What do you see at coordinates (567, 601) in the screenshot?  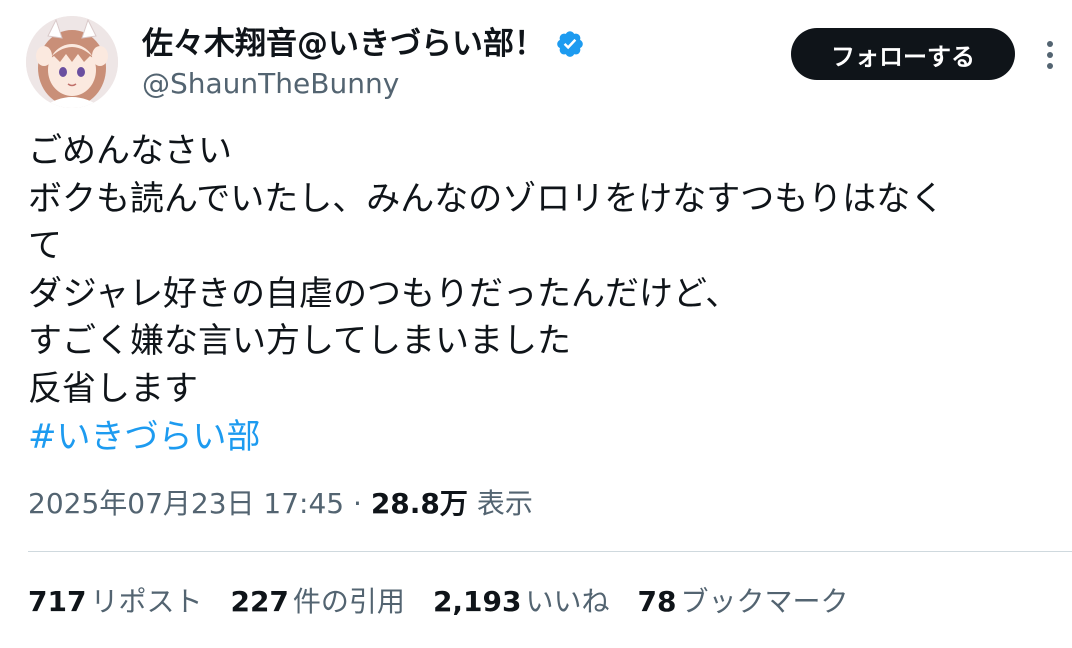 I see `like-label: いいね` at bounding box center [567, 601].